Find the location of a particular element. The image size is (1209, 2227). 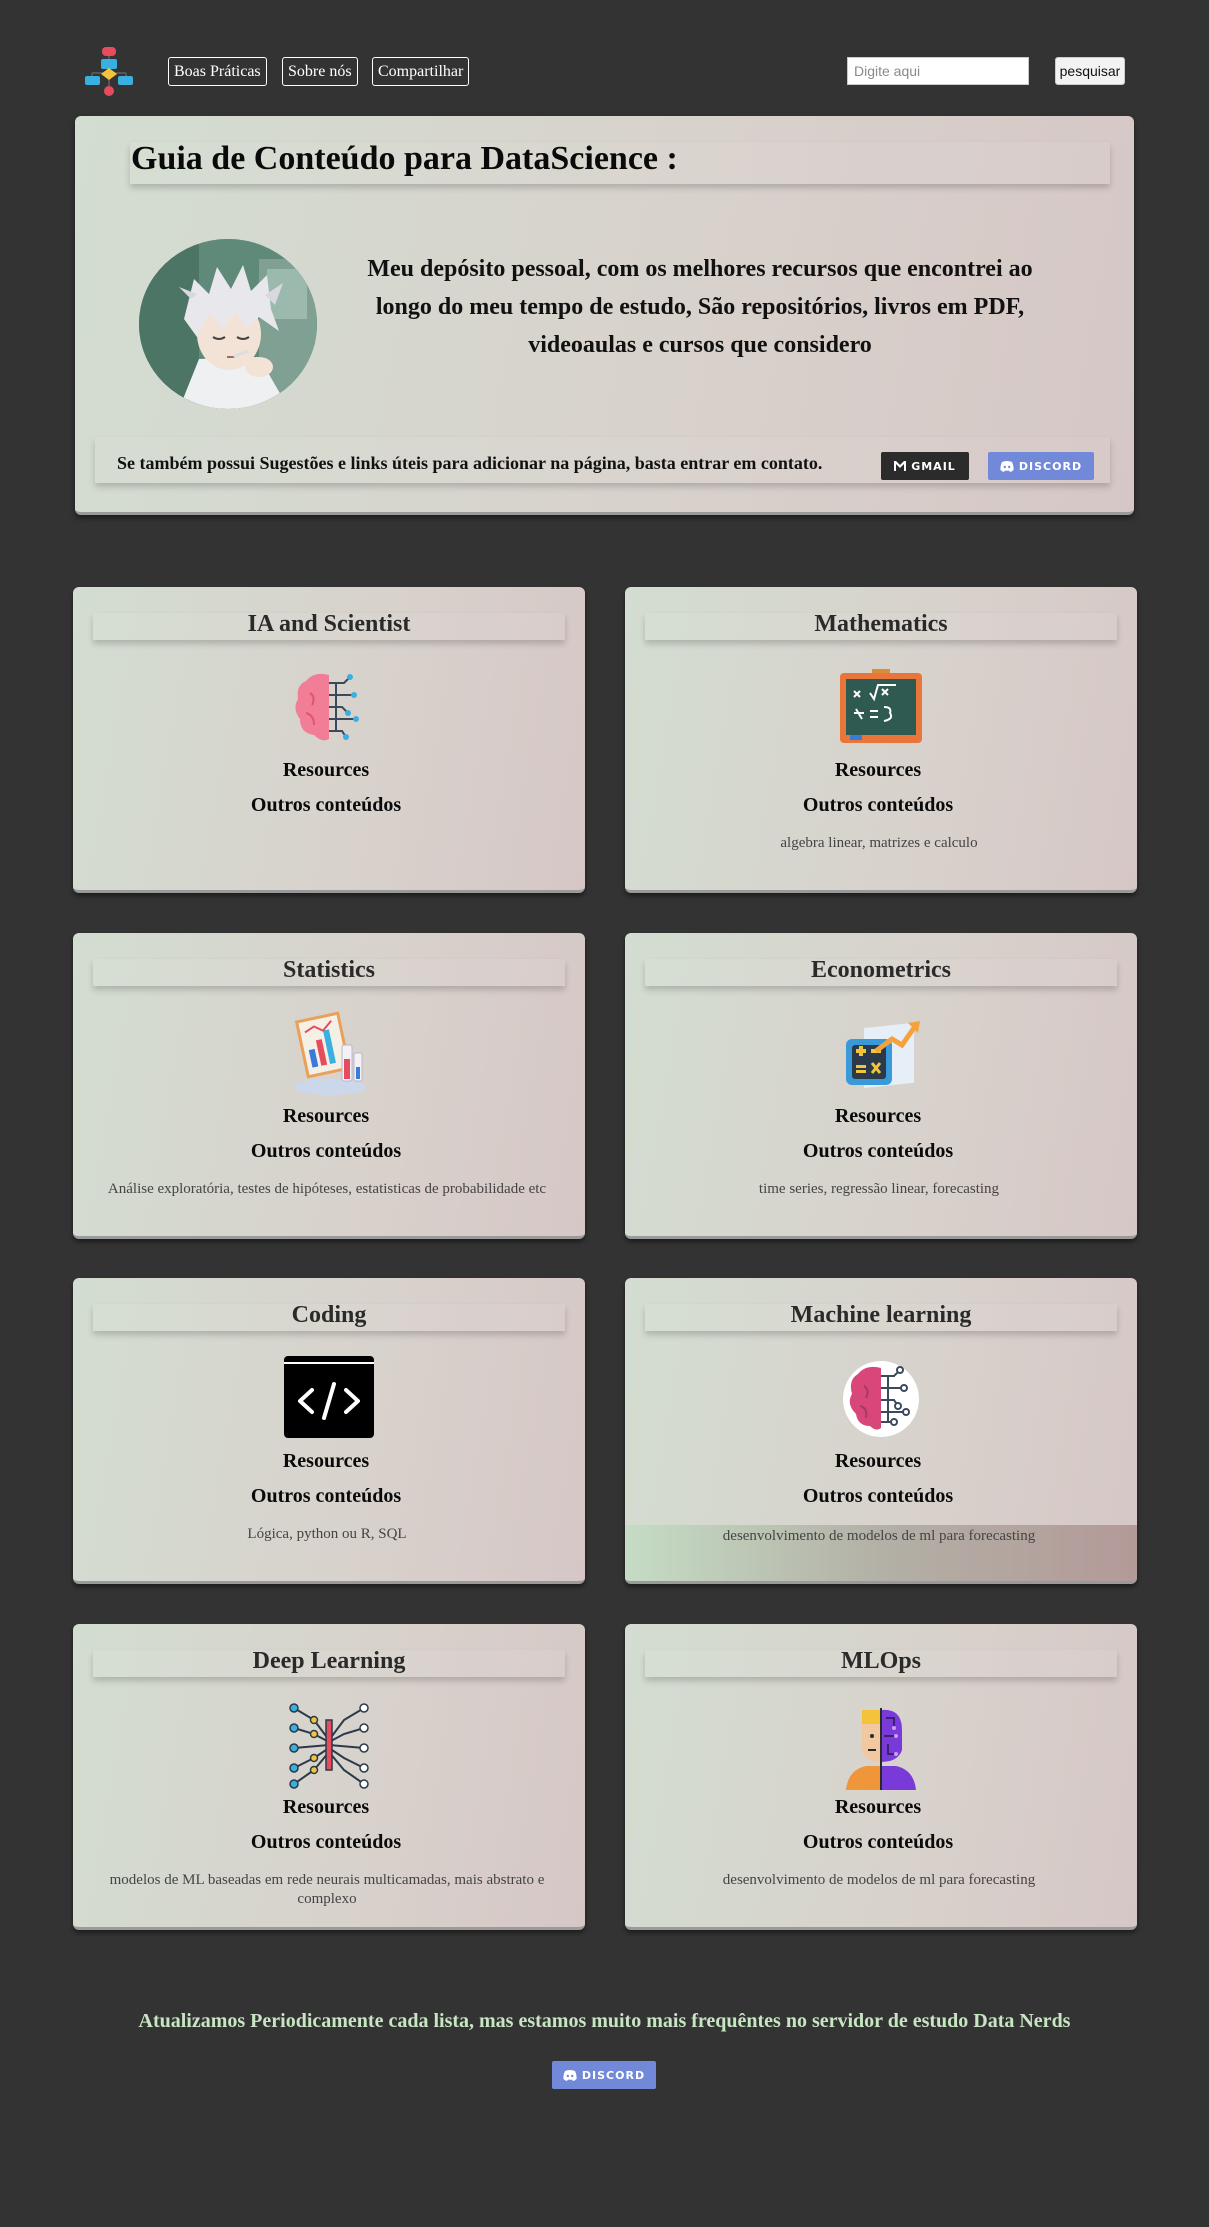

card-description: Lógica, python ou R, SQL is located at coordinates (327, 1534).